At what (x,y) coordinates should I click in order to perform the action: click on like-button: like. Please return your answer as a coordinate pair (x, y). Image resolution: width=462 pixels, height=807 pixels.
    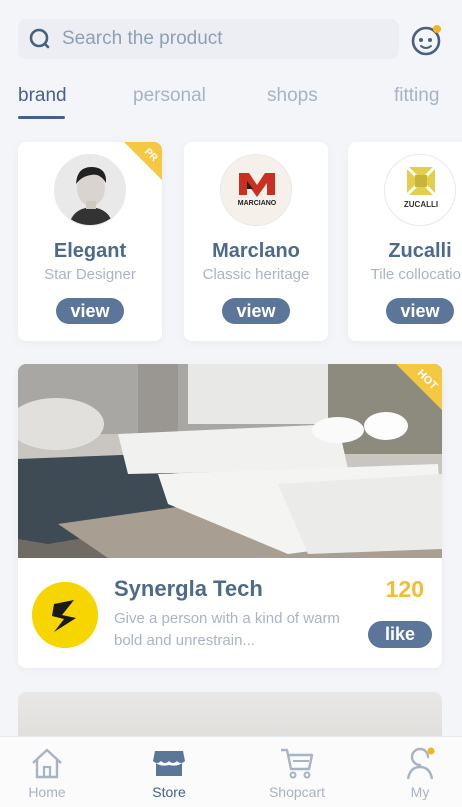
    Looking at the image, I should click on (400, 634).